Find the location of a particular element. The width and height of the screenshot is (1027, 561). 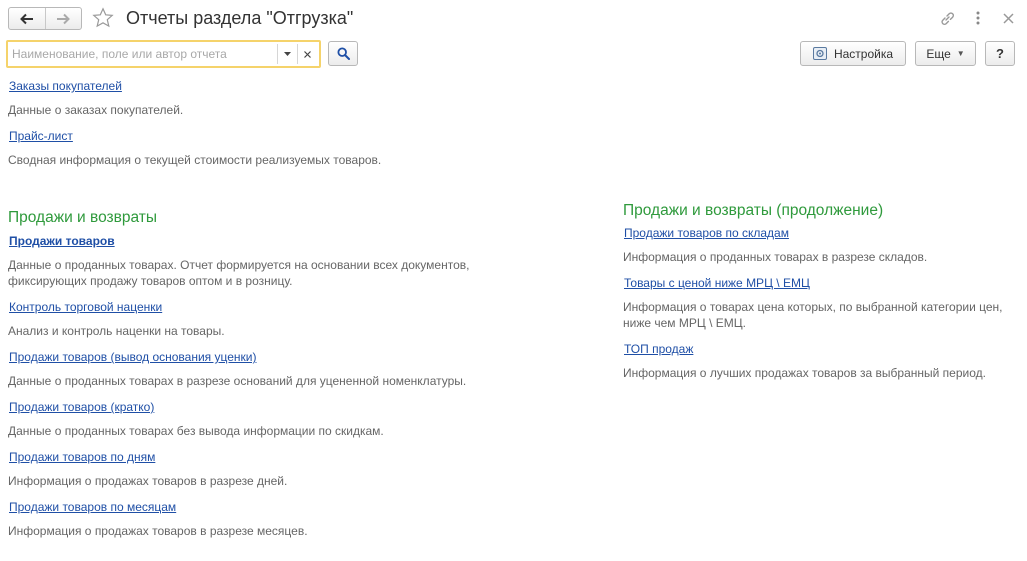

settings-button-label: Настройка is located at coordinates (863, 53).